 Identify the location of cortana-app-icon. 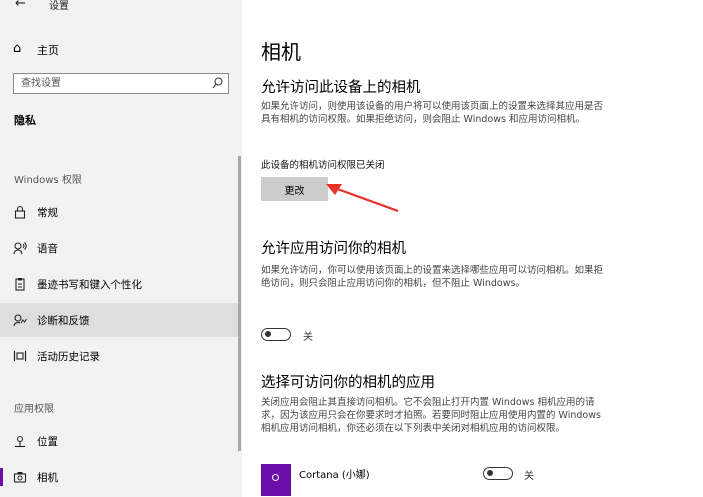
(276, 480).